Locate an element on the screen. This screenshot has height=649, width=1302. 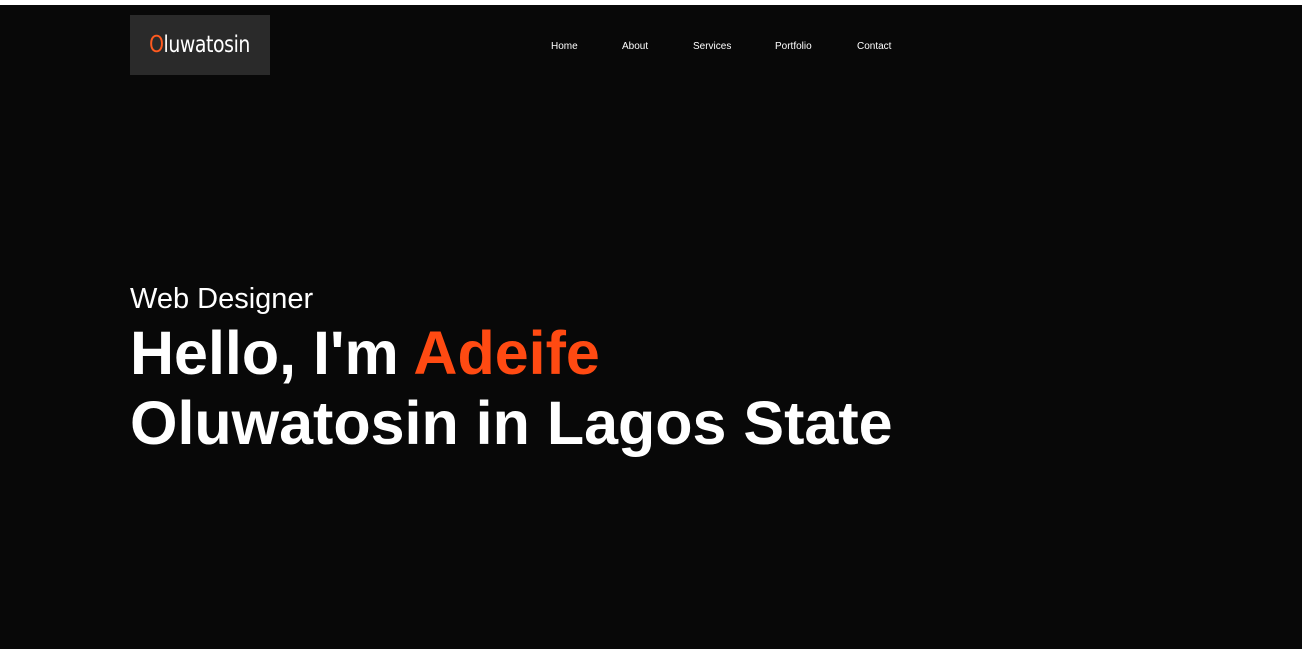
headline-name: Adeife is located at coordinates (506, 353).